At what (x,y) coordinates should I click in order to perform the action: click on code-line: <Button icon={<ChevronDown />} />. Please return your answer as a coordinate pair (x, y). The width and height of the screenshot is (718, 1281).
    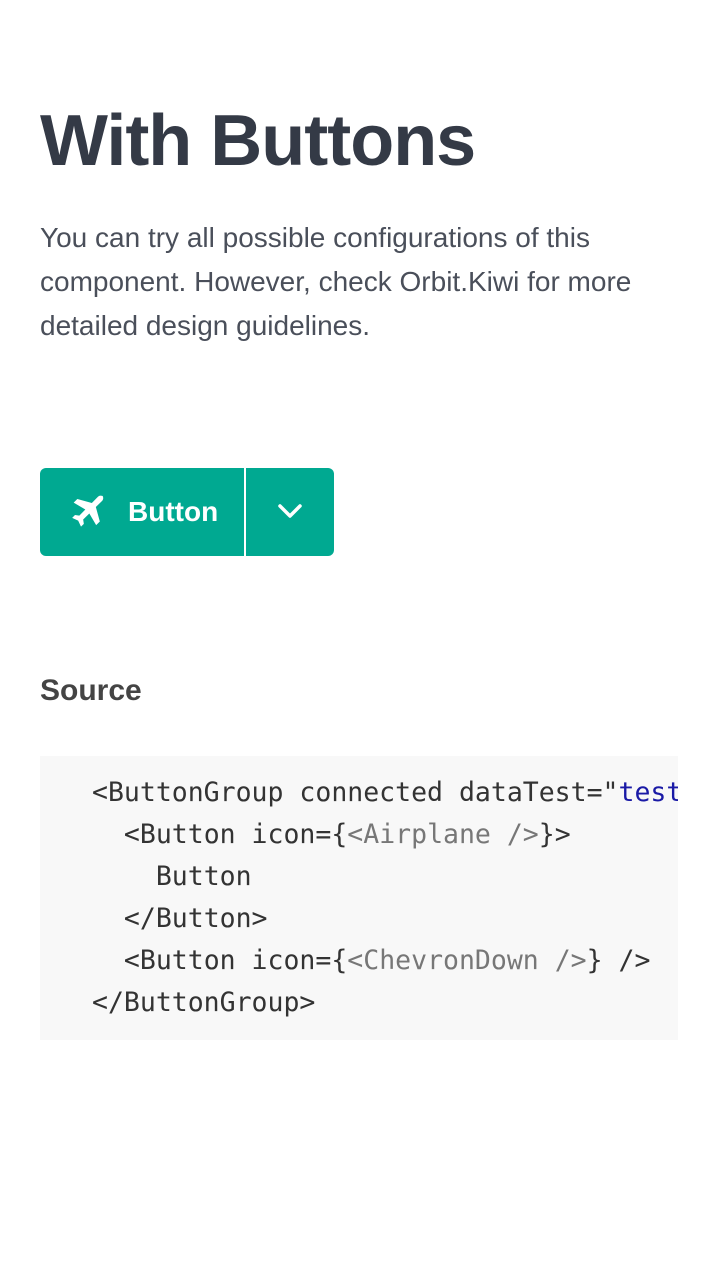
    Looking at the image, I should click on (385, 961).